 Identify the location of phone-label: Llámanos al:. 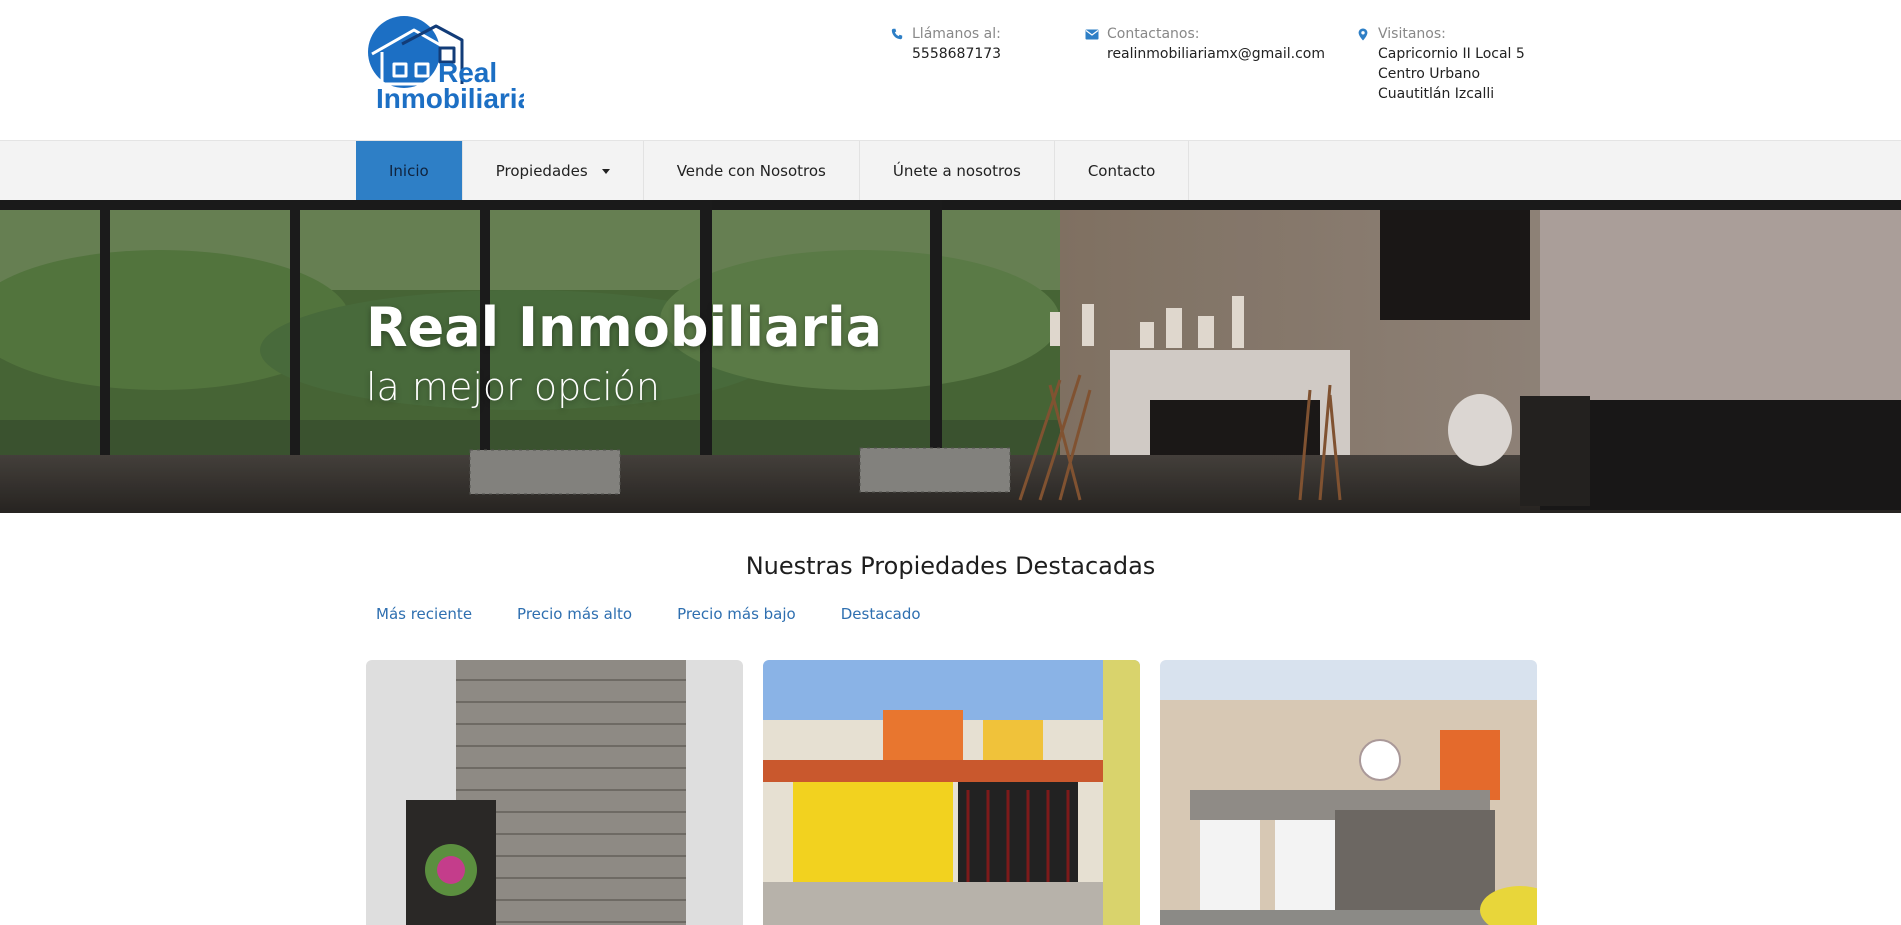
(956, 34).